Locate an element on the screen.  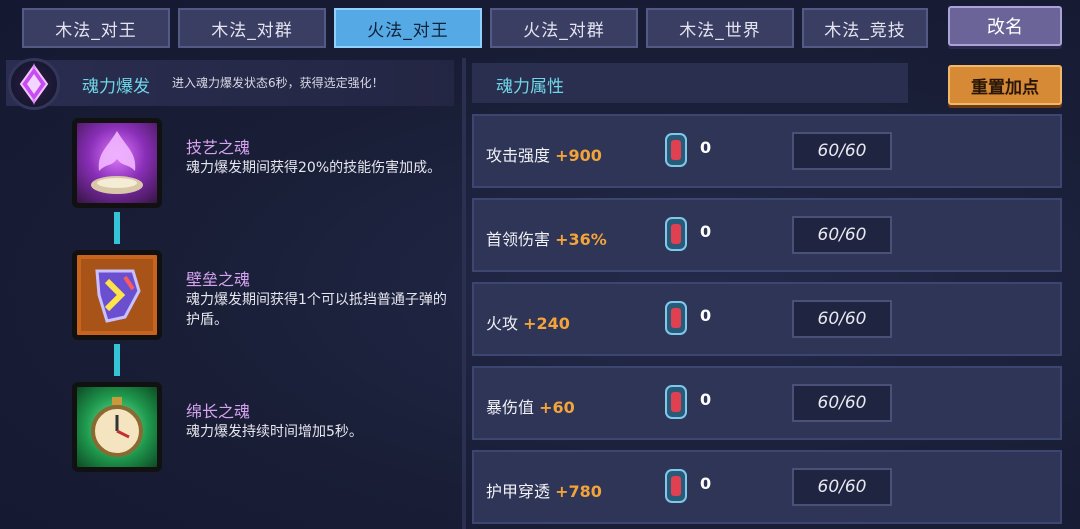
attribute-row: 首领伤害 +36% 0 60/60 is located at coordinates (767, 235).